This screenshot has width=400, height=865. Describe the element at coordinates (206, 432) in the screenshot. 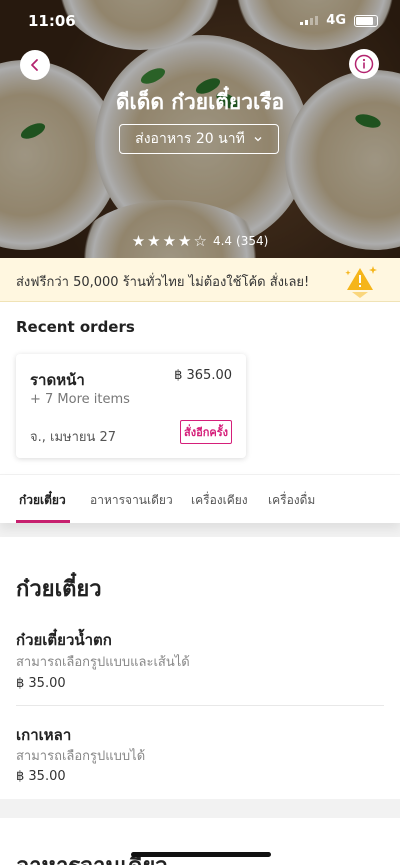

I see `reorder-button: สั่งอีกครั้ง` at that location.